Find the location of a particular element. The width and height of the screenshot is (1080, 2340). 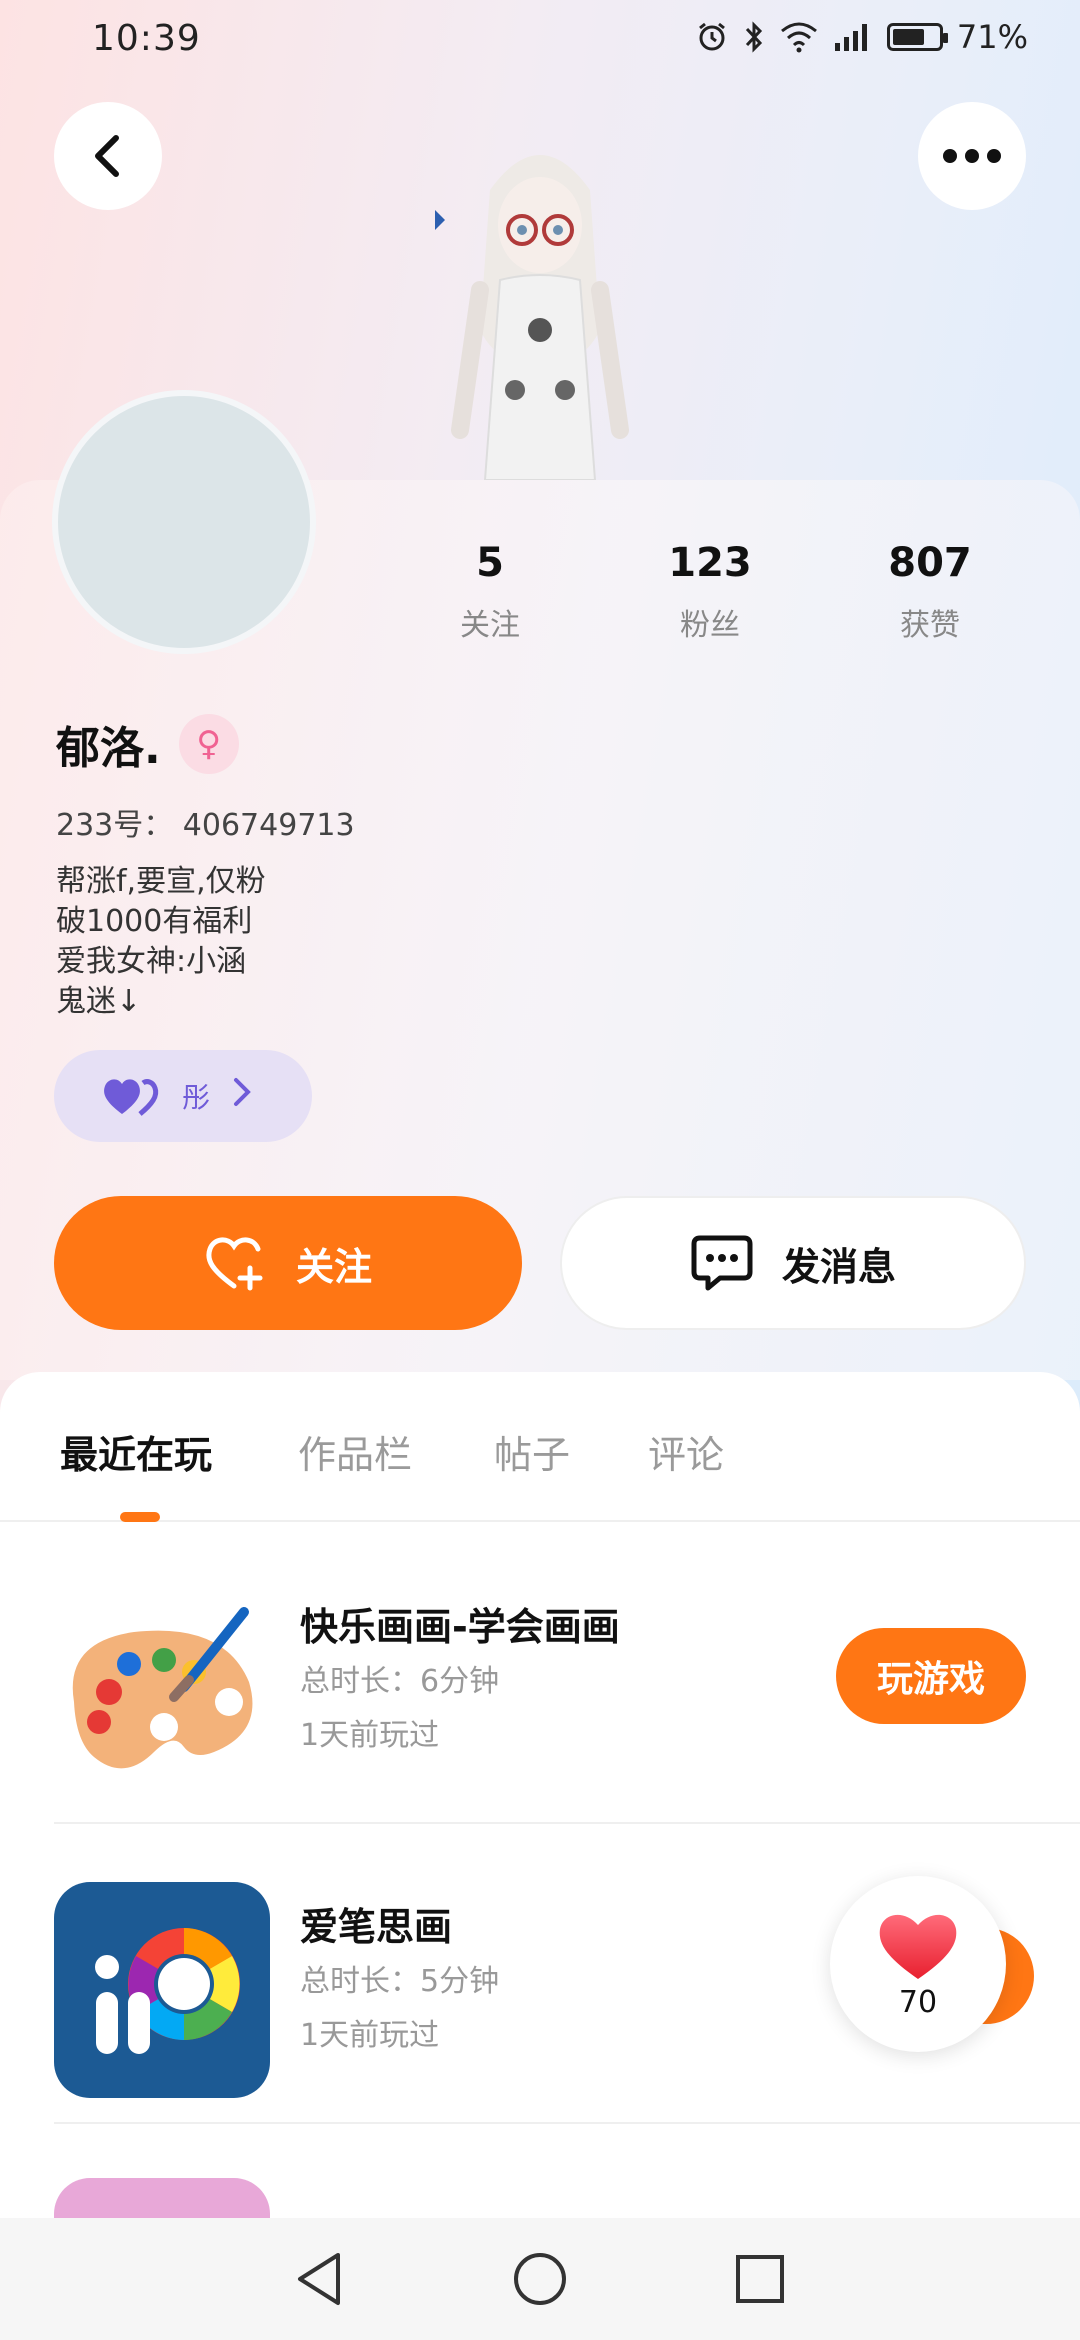

stat-following: 5 关注 is located at coordinates (490, 592).